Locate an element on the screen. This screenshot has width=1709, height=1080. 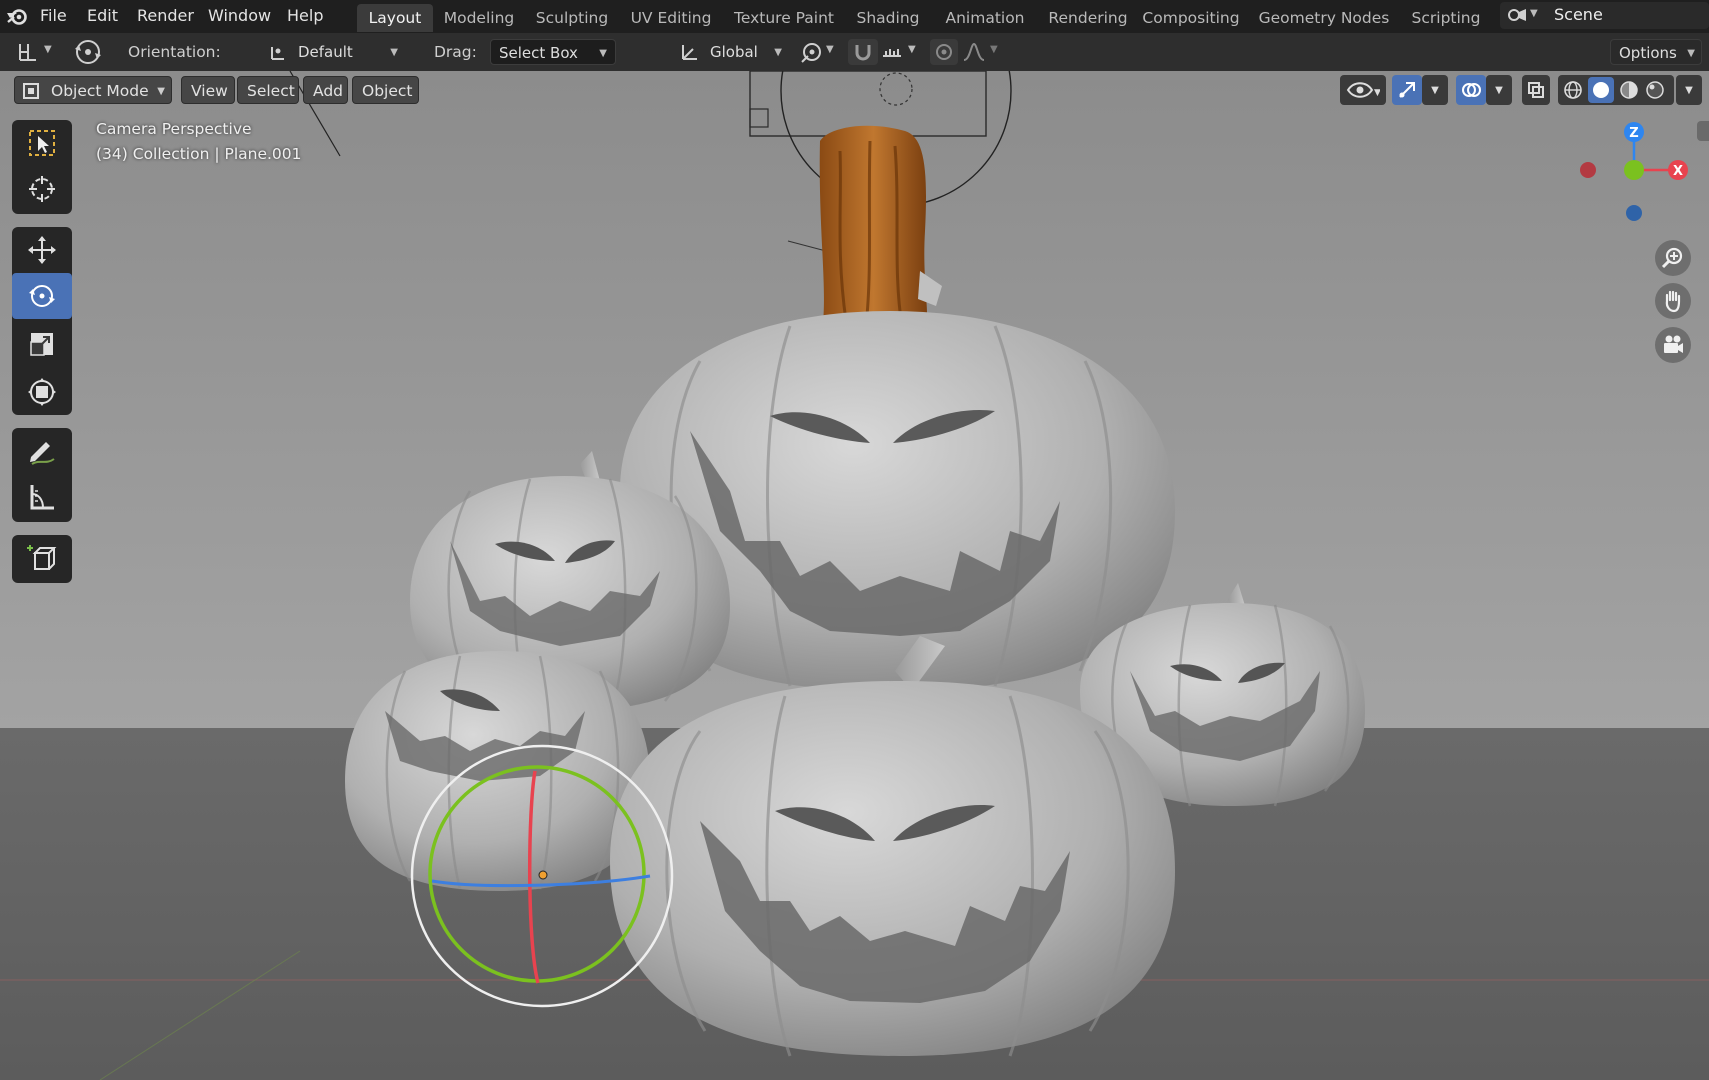
tab-compositing: Compositing is located at coordinates (1191, 18).